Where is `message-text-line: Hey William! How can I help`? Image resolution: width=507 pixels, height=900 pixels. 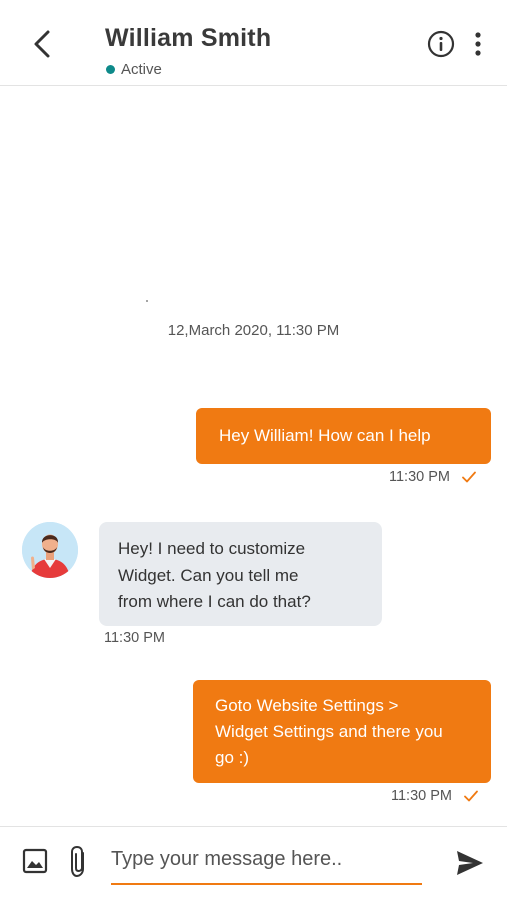 message-text-line: Hey William! How can I help is located at coordinates (325, 435).